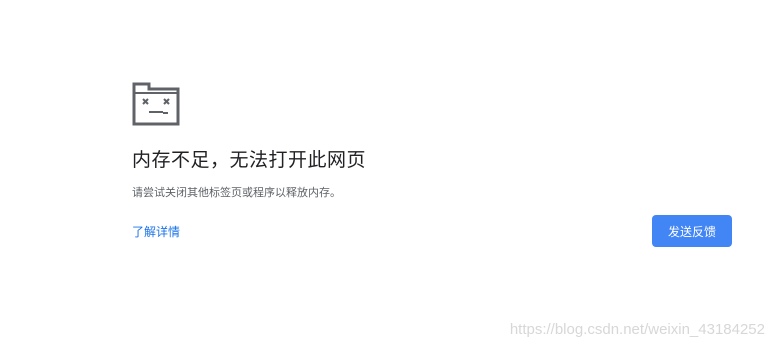 This screenshot has height=349, width=775. Describe the element at coordinates (637, 329) in the screenshot. I see `watermark: https://blog.csdn.net/weixin_43184252` at that location.